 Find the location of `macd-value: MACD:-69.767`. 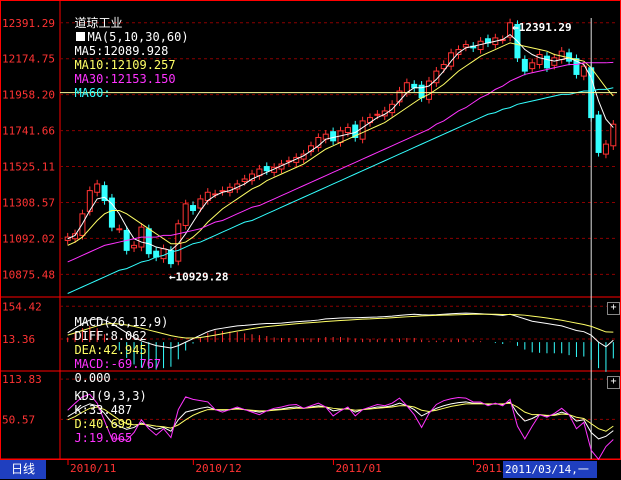

macd-value: MACD:-69.767 is located at coordinates (118, 364).